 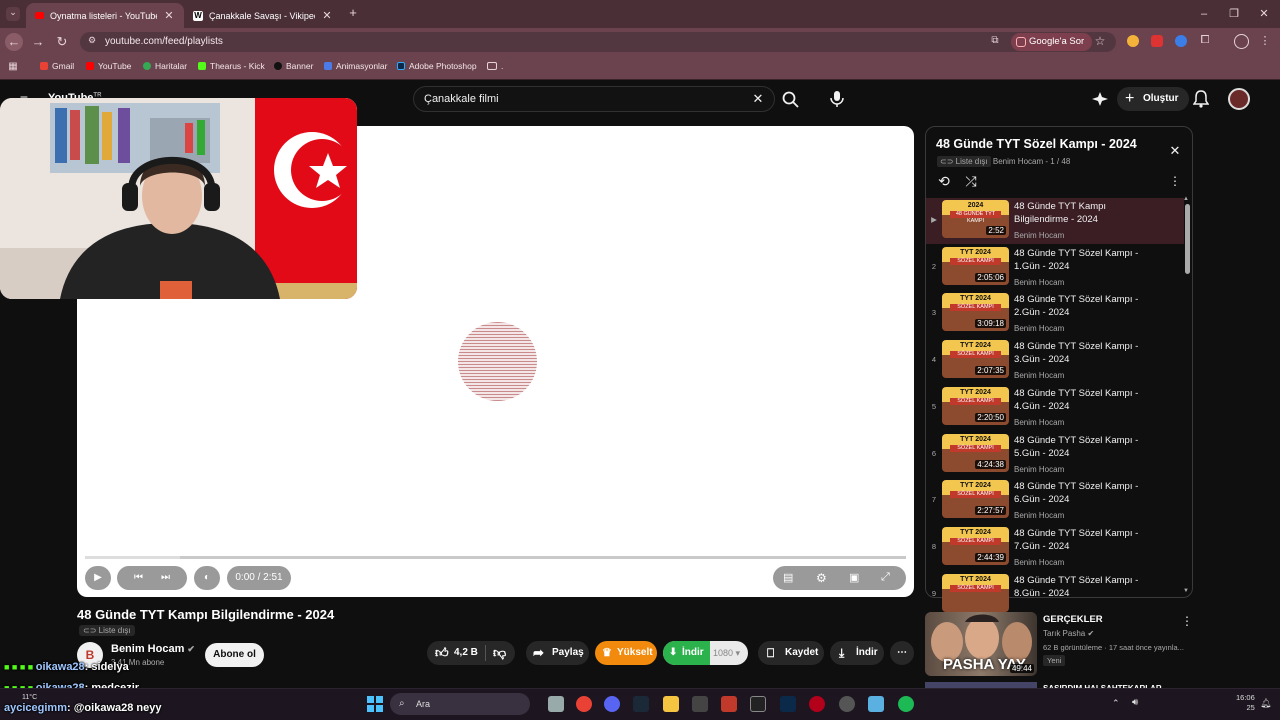 I want to click on volume-icon: ◐, so click(x=207, y=578).